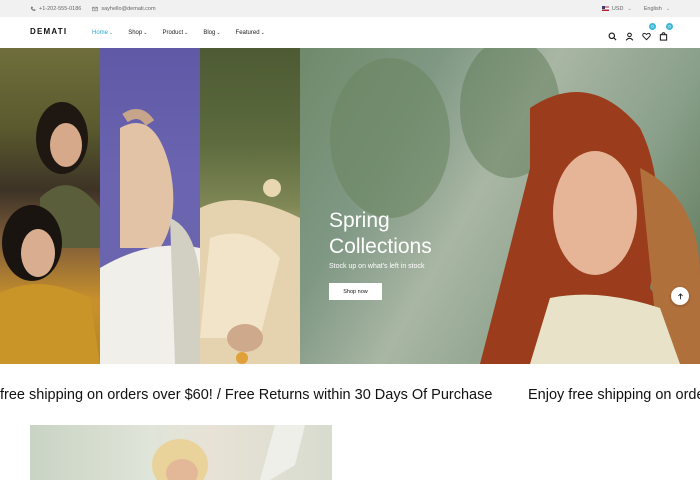 Image resolution: width=700 pixels, height=480 pixels. I want to click on email-contact: sayhello@demati.com, so click(124, 8).